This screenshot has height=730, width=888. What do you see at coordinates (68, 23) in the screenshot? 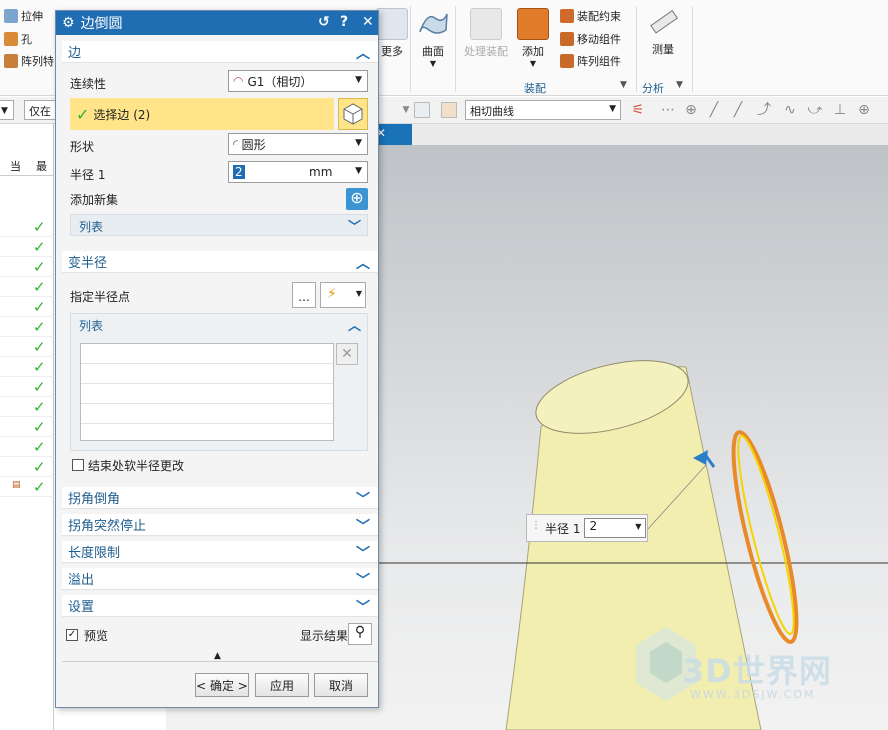
I see `settings-gear-icon: ⚙` at bounding box center [68, 23].